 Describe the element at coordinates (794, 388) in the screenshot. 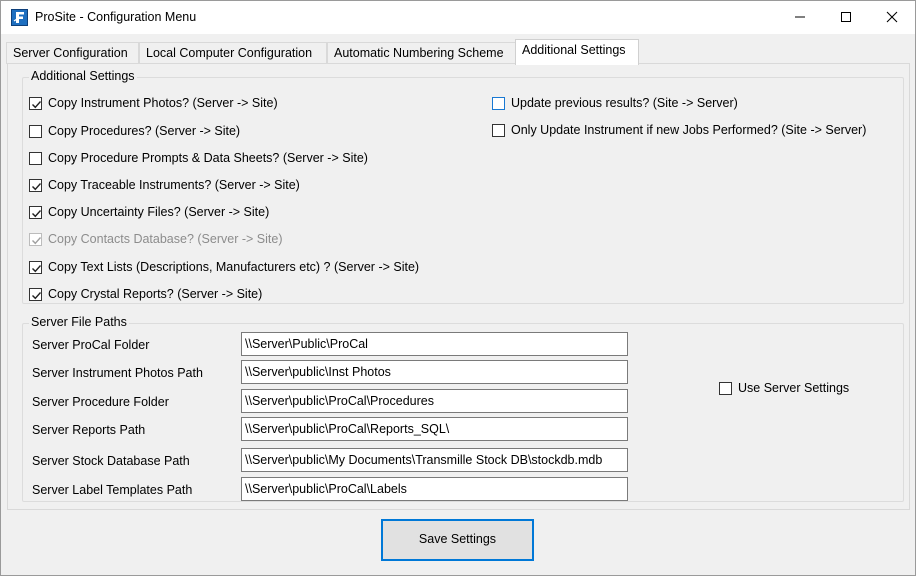

I see `checkbox-label: Use Server Settings` at that location.